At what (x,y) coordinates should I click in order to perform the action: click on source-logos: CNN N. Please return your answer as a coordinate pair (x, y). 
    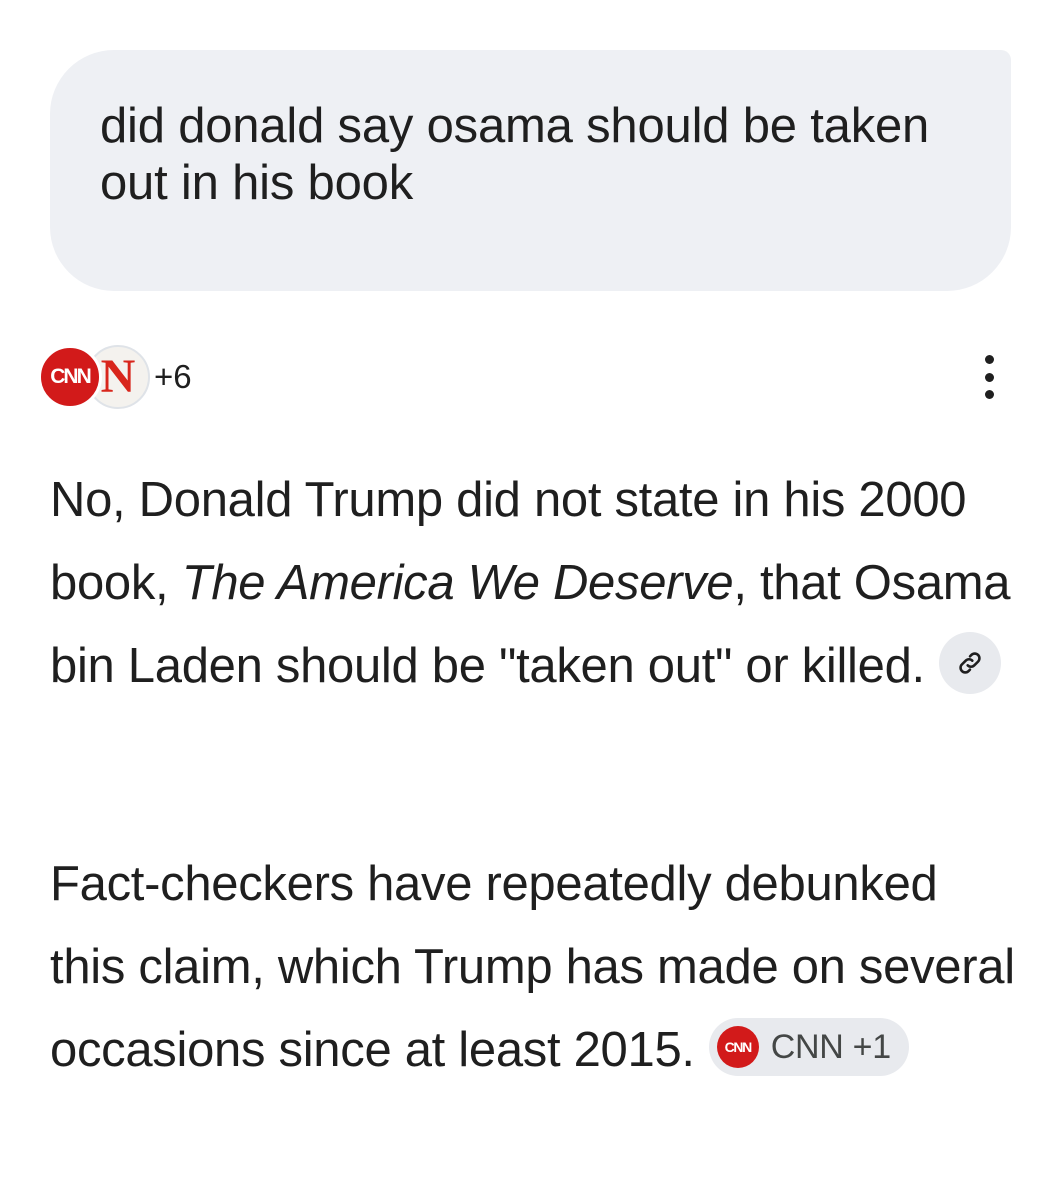
    Looking at the image, I should click on (95, 377).